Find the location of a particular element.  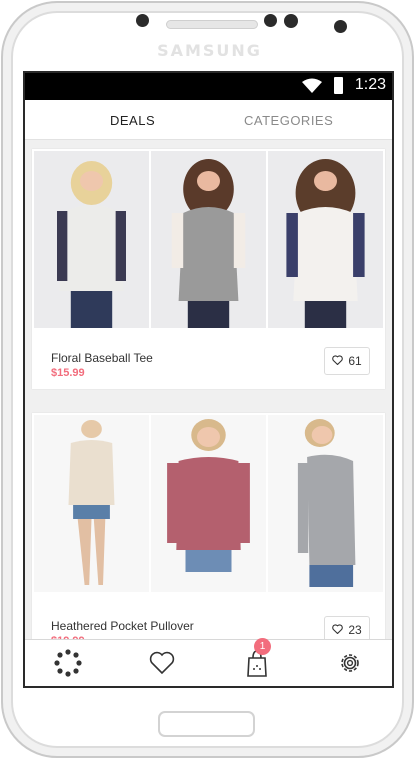

product-name: Heathered Pocket Pullover is located at coordinates (122, 626).